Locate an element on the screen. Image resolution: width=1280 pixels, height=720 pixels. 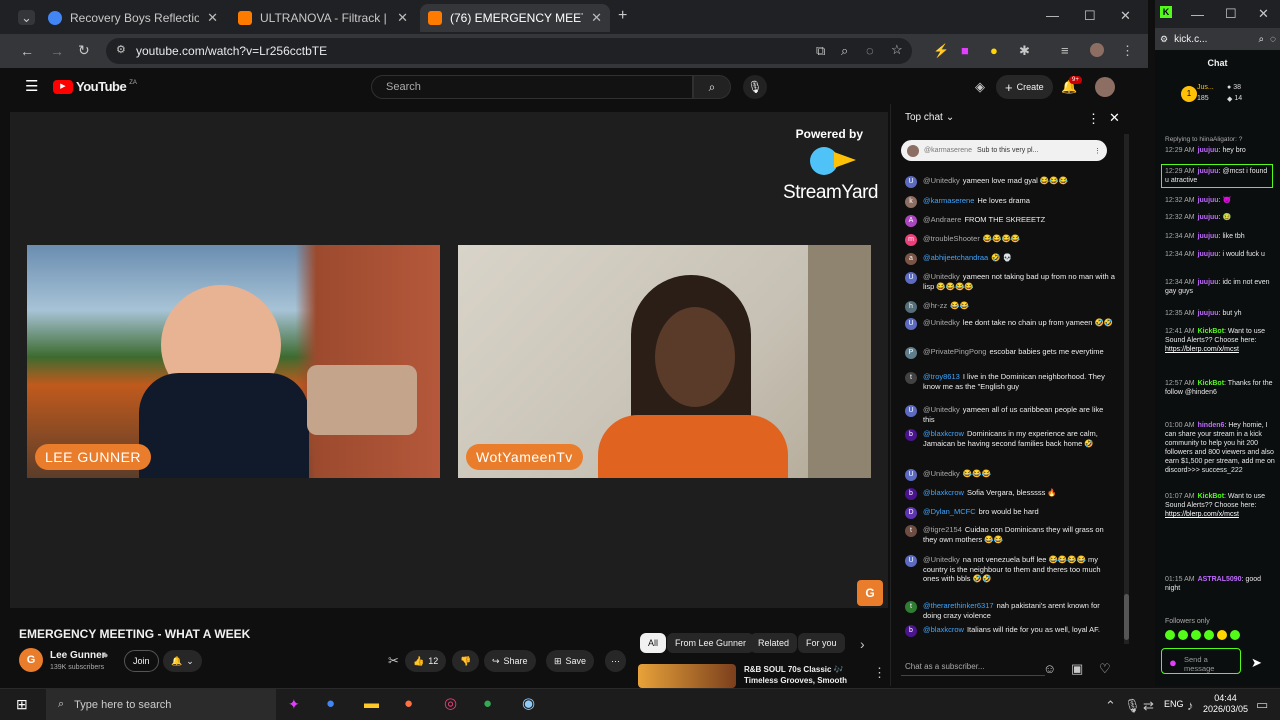
kick-username: ASTRAL5090 is located at coordinates (1220, 579).